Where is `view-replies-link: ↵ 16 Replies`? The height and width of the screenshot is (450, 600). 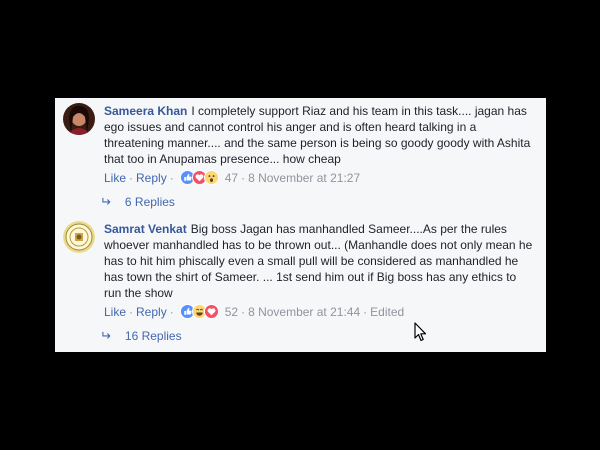 view-replies-link: ↵ 16 Replies is located at coordinates (141, 336).